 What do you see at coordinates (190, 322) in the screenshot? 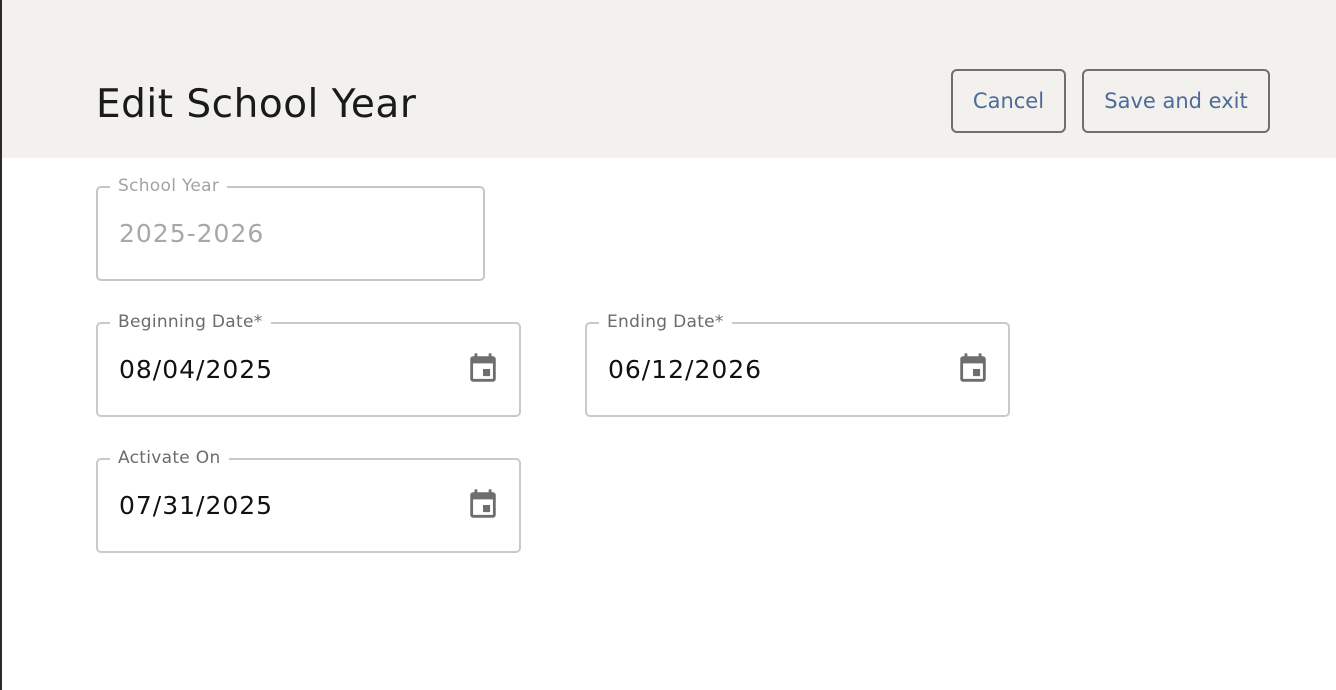
I see `beginning-date-label: Beginning Date*` at bounding box center [190, 322].